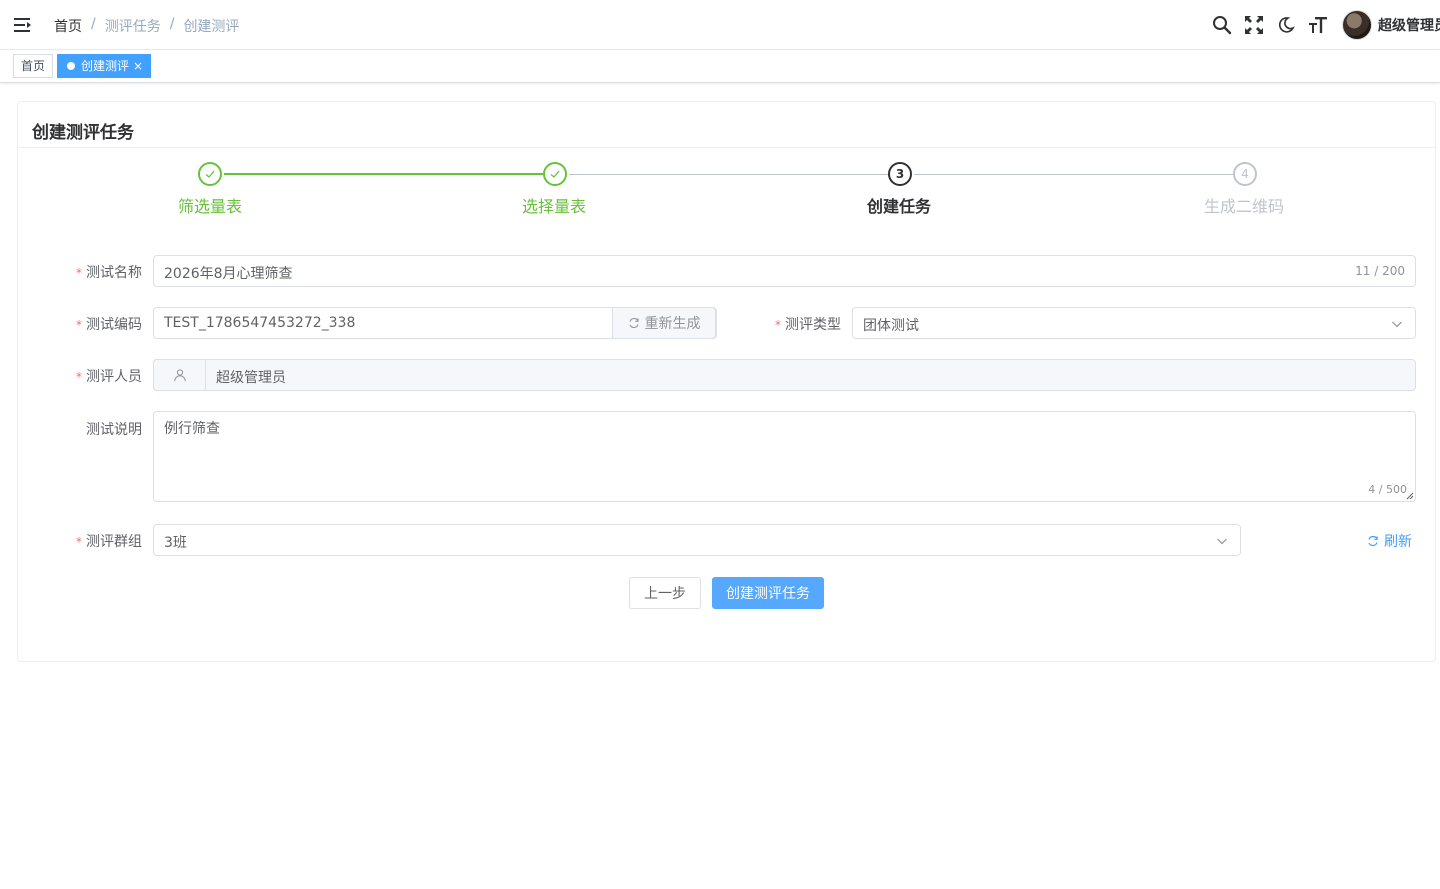 The image size is (1440, 889). I want to click on breadcrumb: 首页 / 测评任务 / 创建测评, so click(146, 26).